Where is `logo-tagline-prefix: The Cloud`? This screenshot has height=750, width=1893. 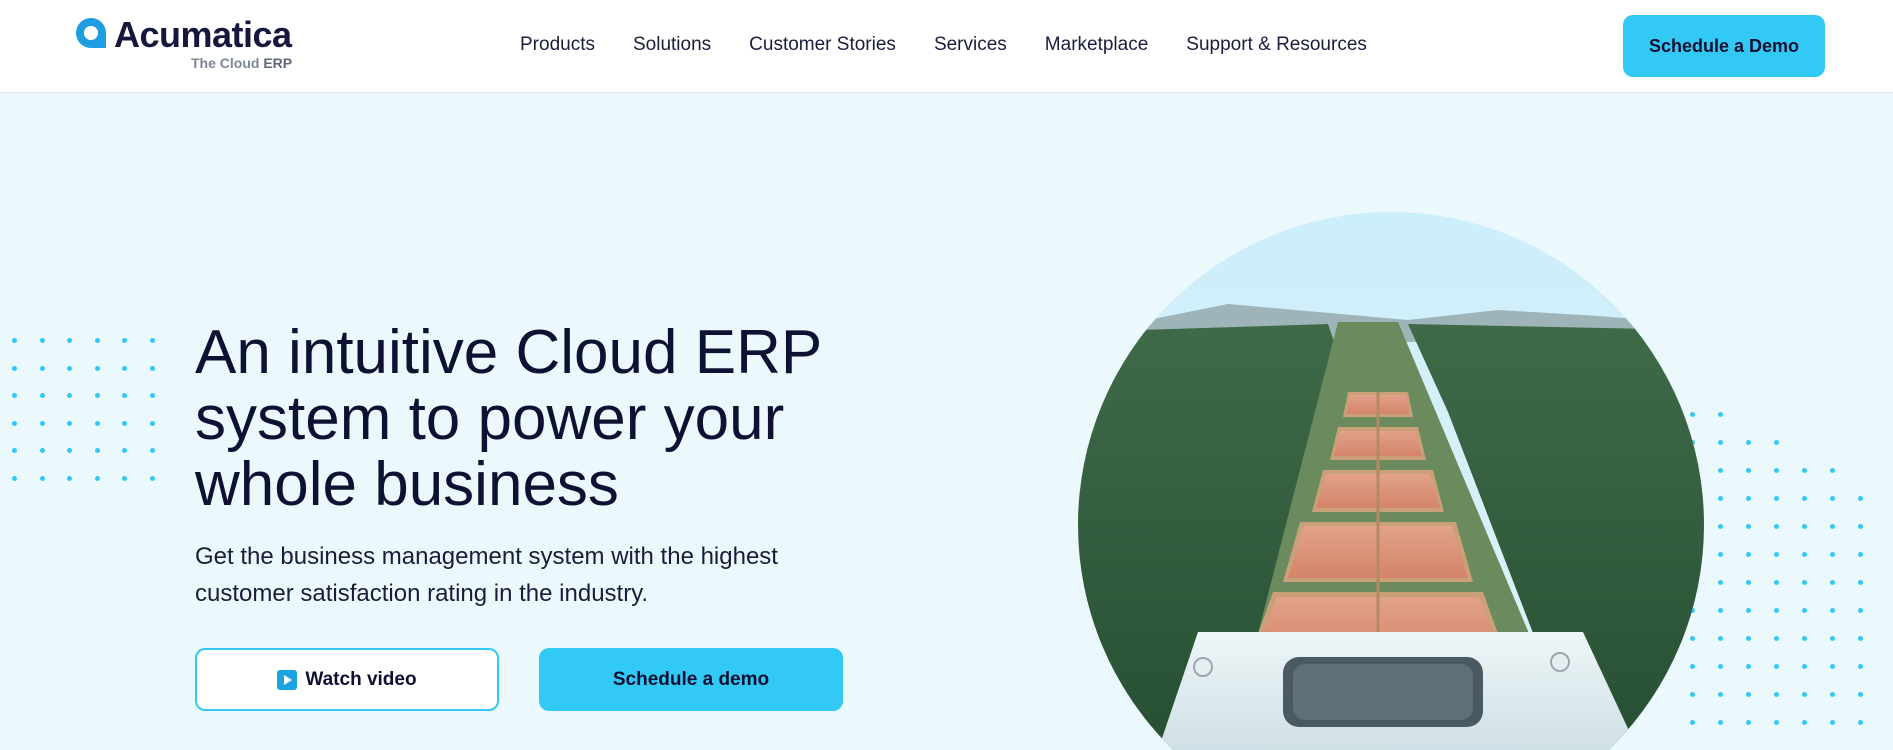 logo-tagline-prefix: The Cloud is located at coordinates (225, 63).